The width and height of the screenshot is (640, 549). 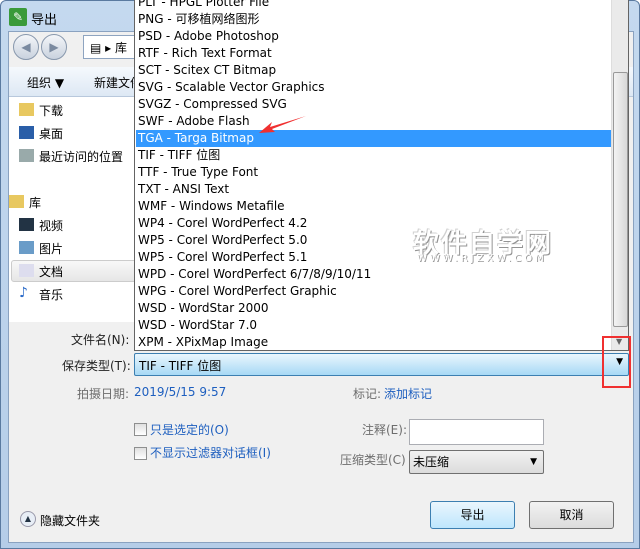 I want to click on no-filter-dialog-checkbox, so click(x=140, y=453).